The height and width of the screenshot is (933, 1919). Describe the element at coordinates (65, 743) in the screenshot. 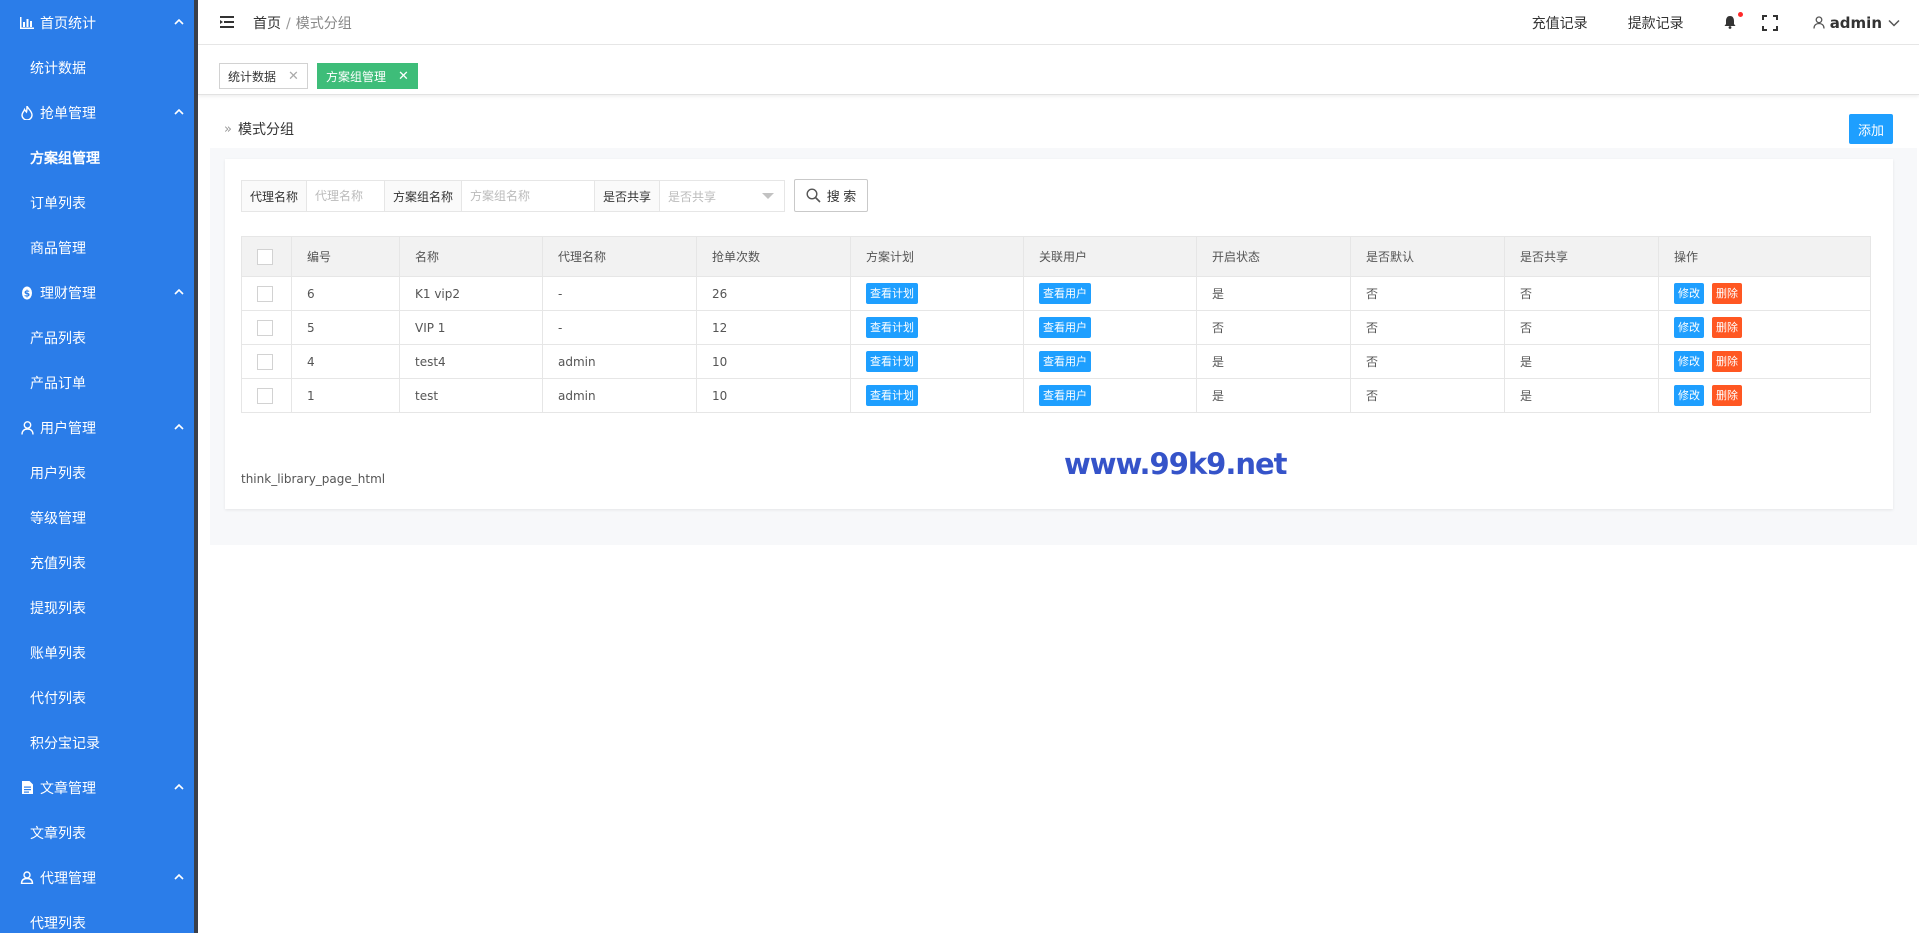

I see `sidebar-item-label: 积分宝记录` at that location.